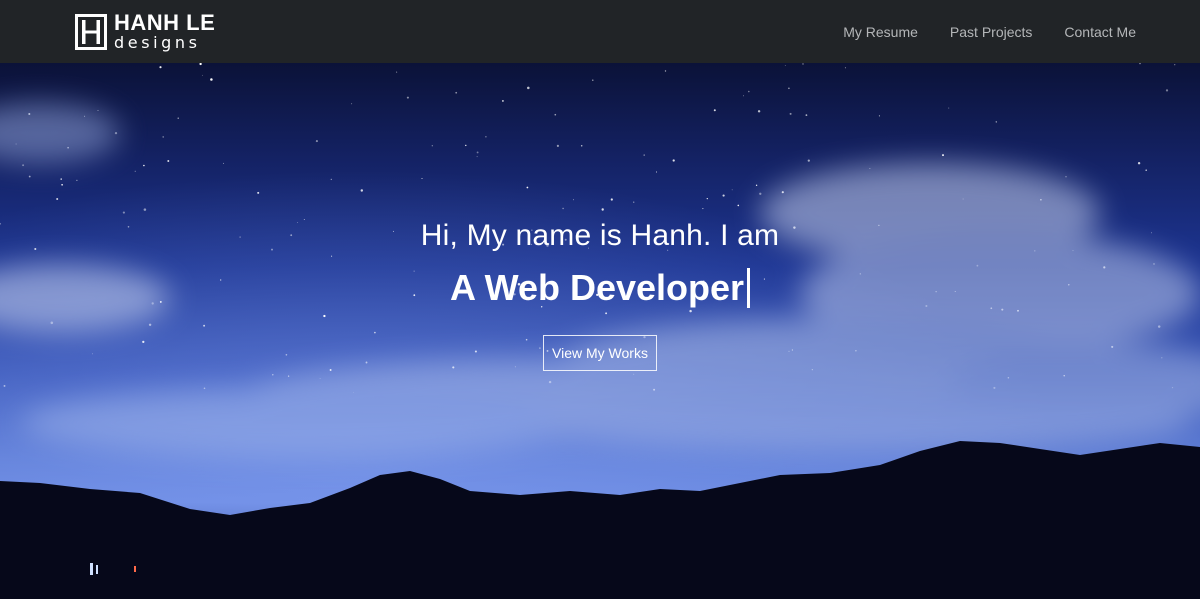 This screenshot has height=613, width=1200. I want to click on hero-role-heading: A Web Developer, so click(600, 288).